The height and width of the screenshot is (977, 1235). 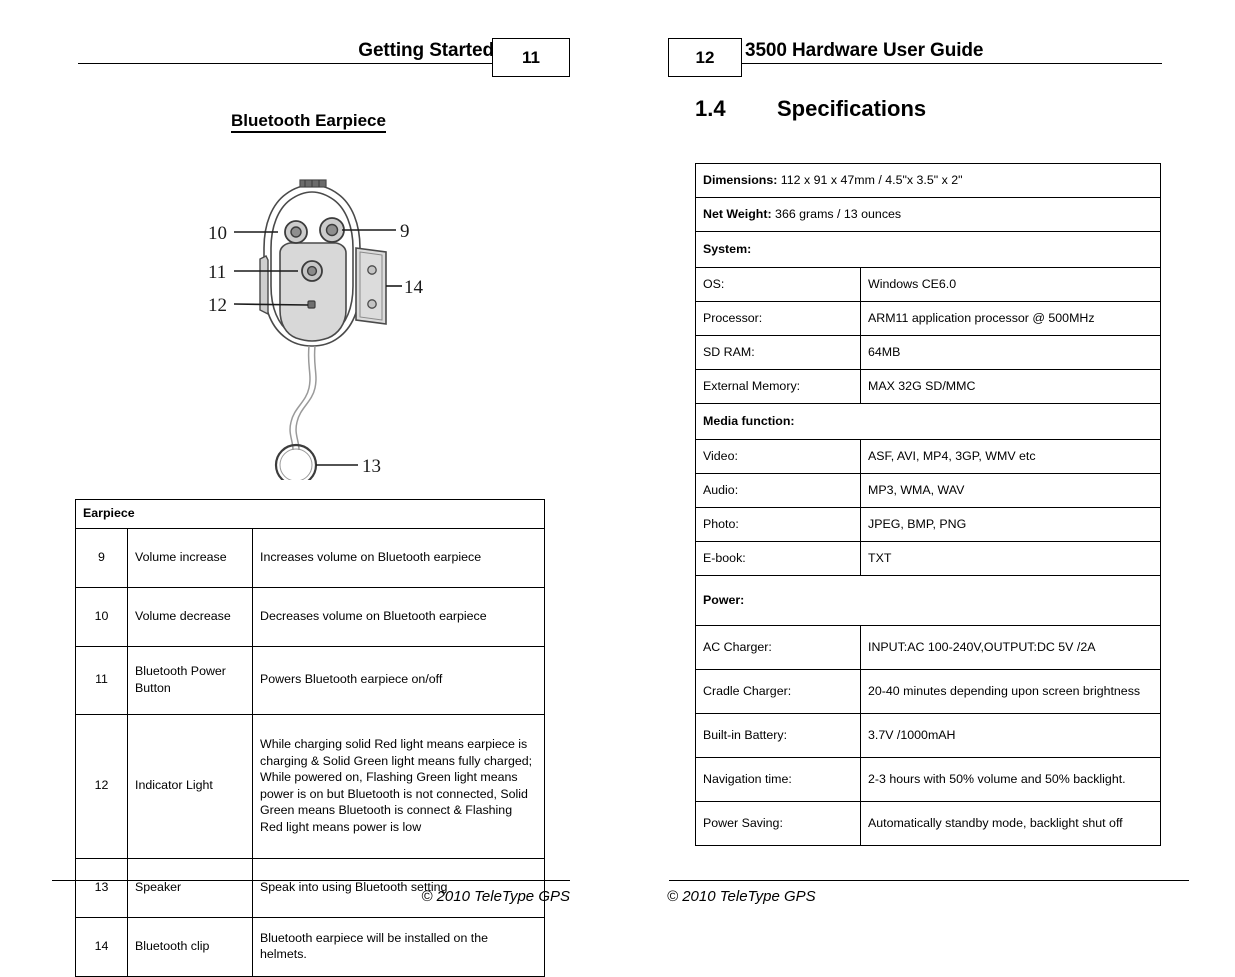 I want to click on spec-value: ARM11 application processor @ 500MHz, so click(x=1010, y=318).